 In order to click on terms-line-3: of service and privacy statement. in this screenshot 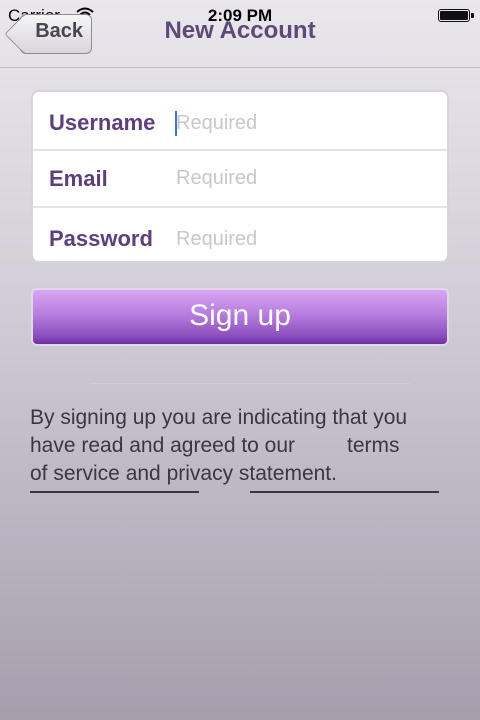, I will do `click(183, 473)`.